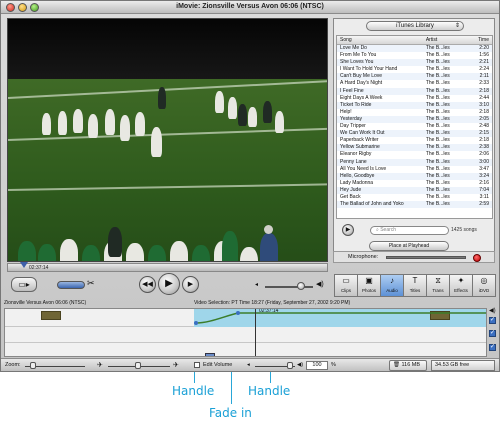 This screenshot has width=500, height=430. I want to click on song-row: Lady Madonna The B...les 2:16, so click(414, 183).